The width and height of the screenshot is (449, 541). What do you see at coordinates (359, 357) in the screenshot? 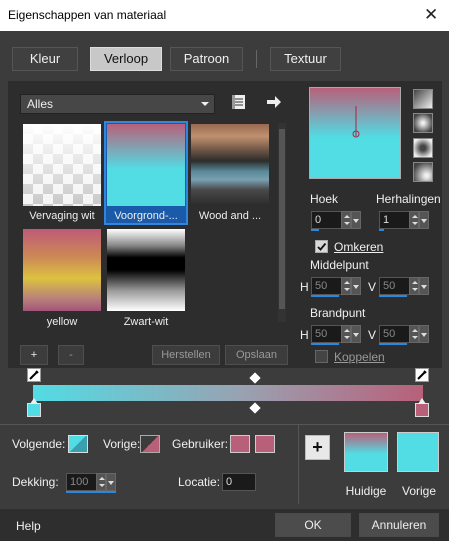
I see `link-label: Koppelen` at bounding box center [359, 357].